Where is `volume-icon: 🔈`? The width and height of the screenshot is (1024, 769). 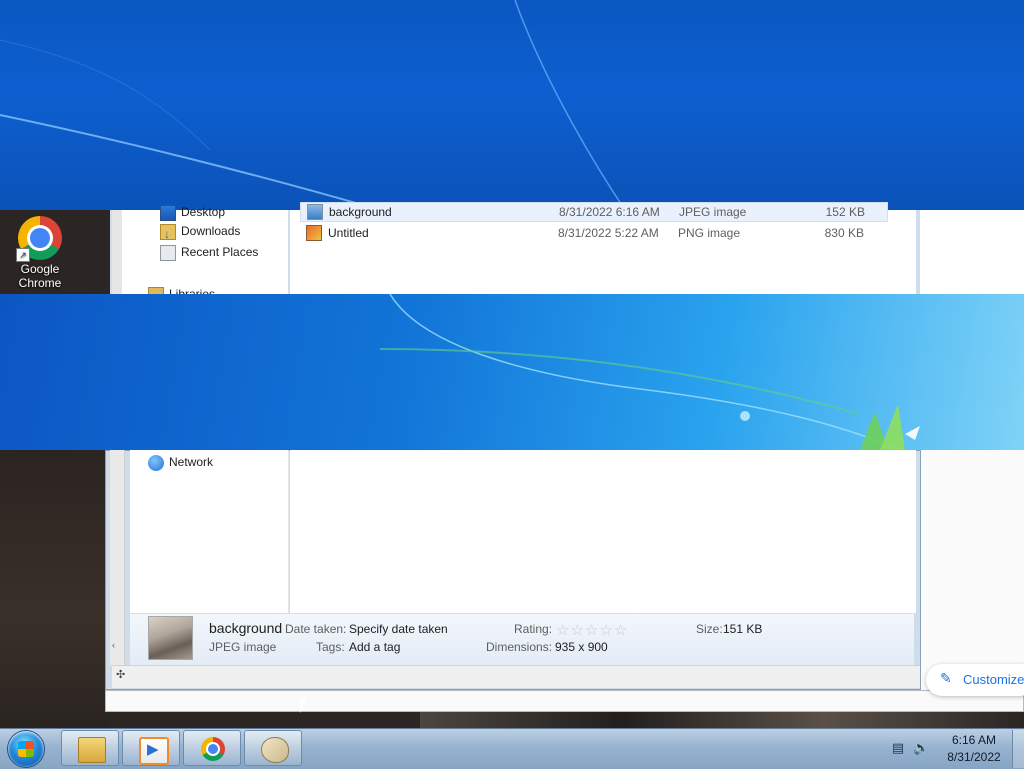
volume-icon: 🔈 is located at coordinates (921, 748).